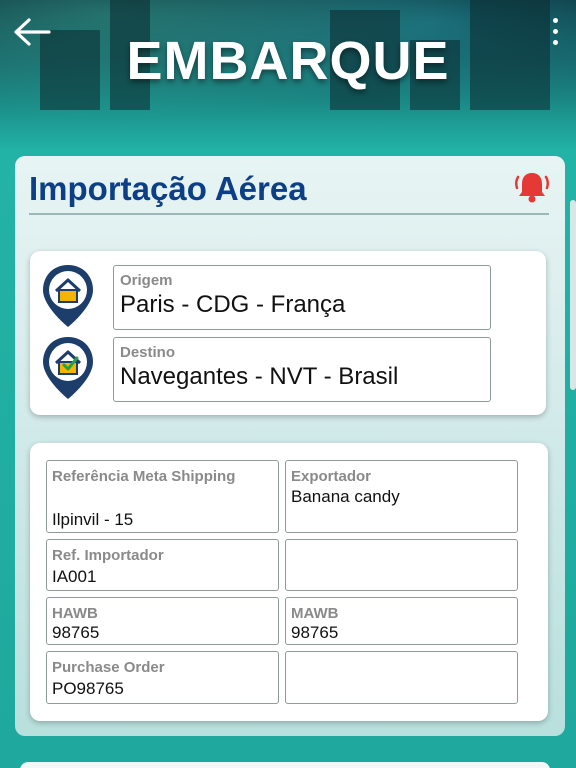 This screenshot has height=768, width=576. What do you see at coordinates (401, 496) in the screenshot?
I see `exporter-field: Exportador Banana candy` at bounding box center [401, 496].